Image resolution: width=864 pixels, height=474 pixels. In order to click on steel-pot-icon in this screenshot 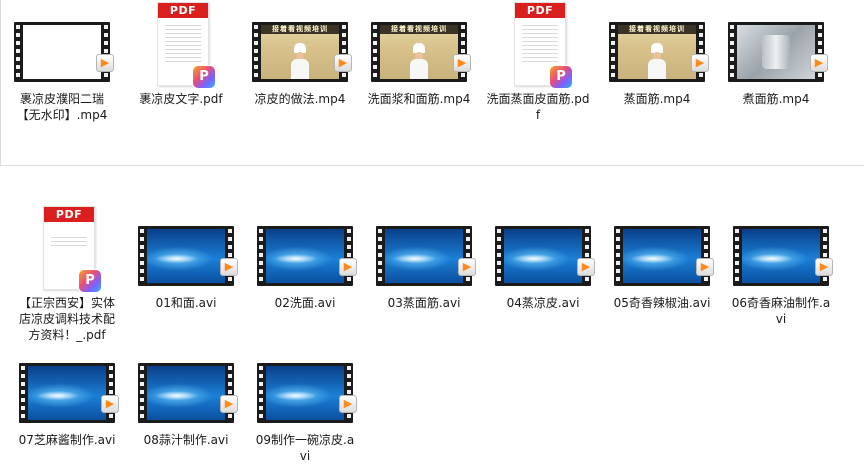, I will do `click(776, 52)`.